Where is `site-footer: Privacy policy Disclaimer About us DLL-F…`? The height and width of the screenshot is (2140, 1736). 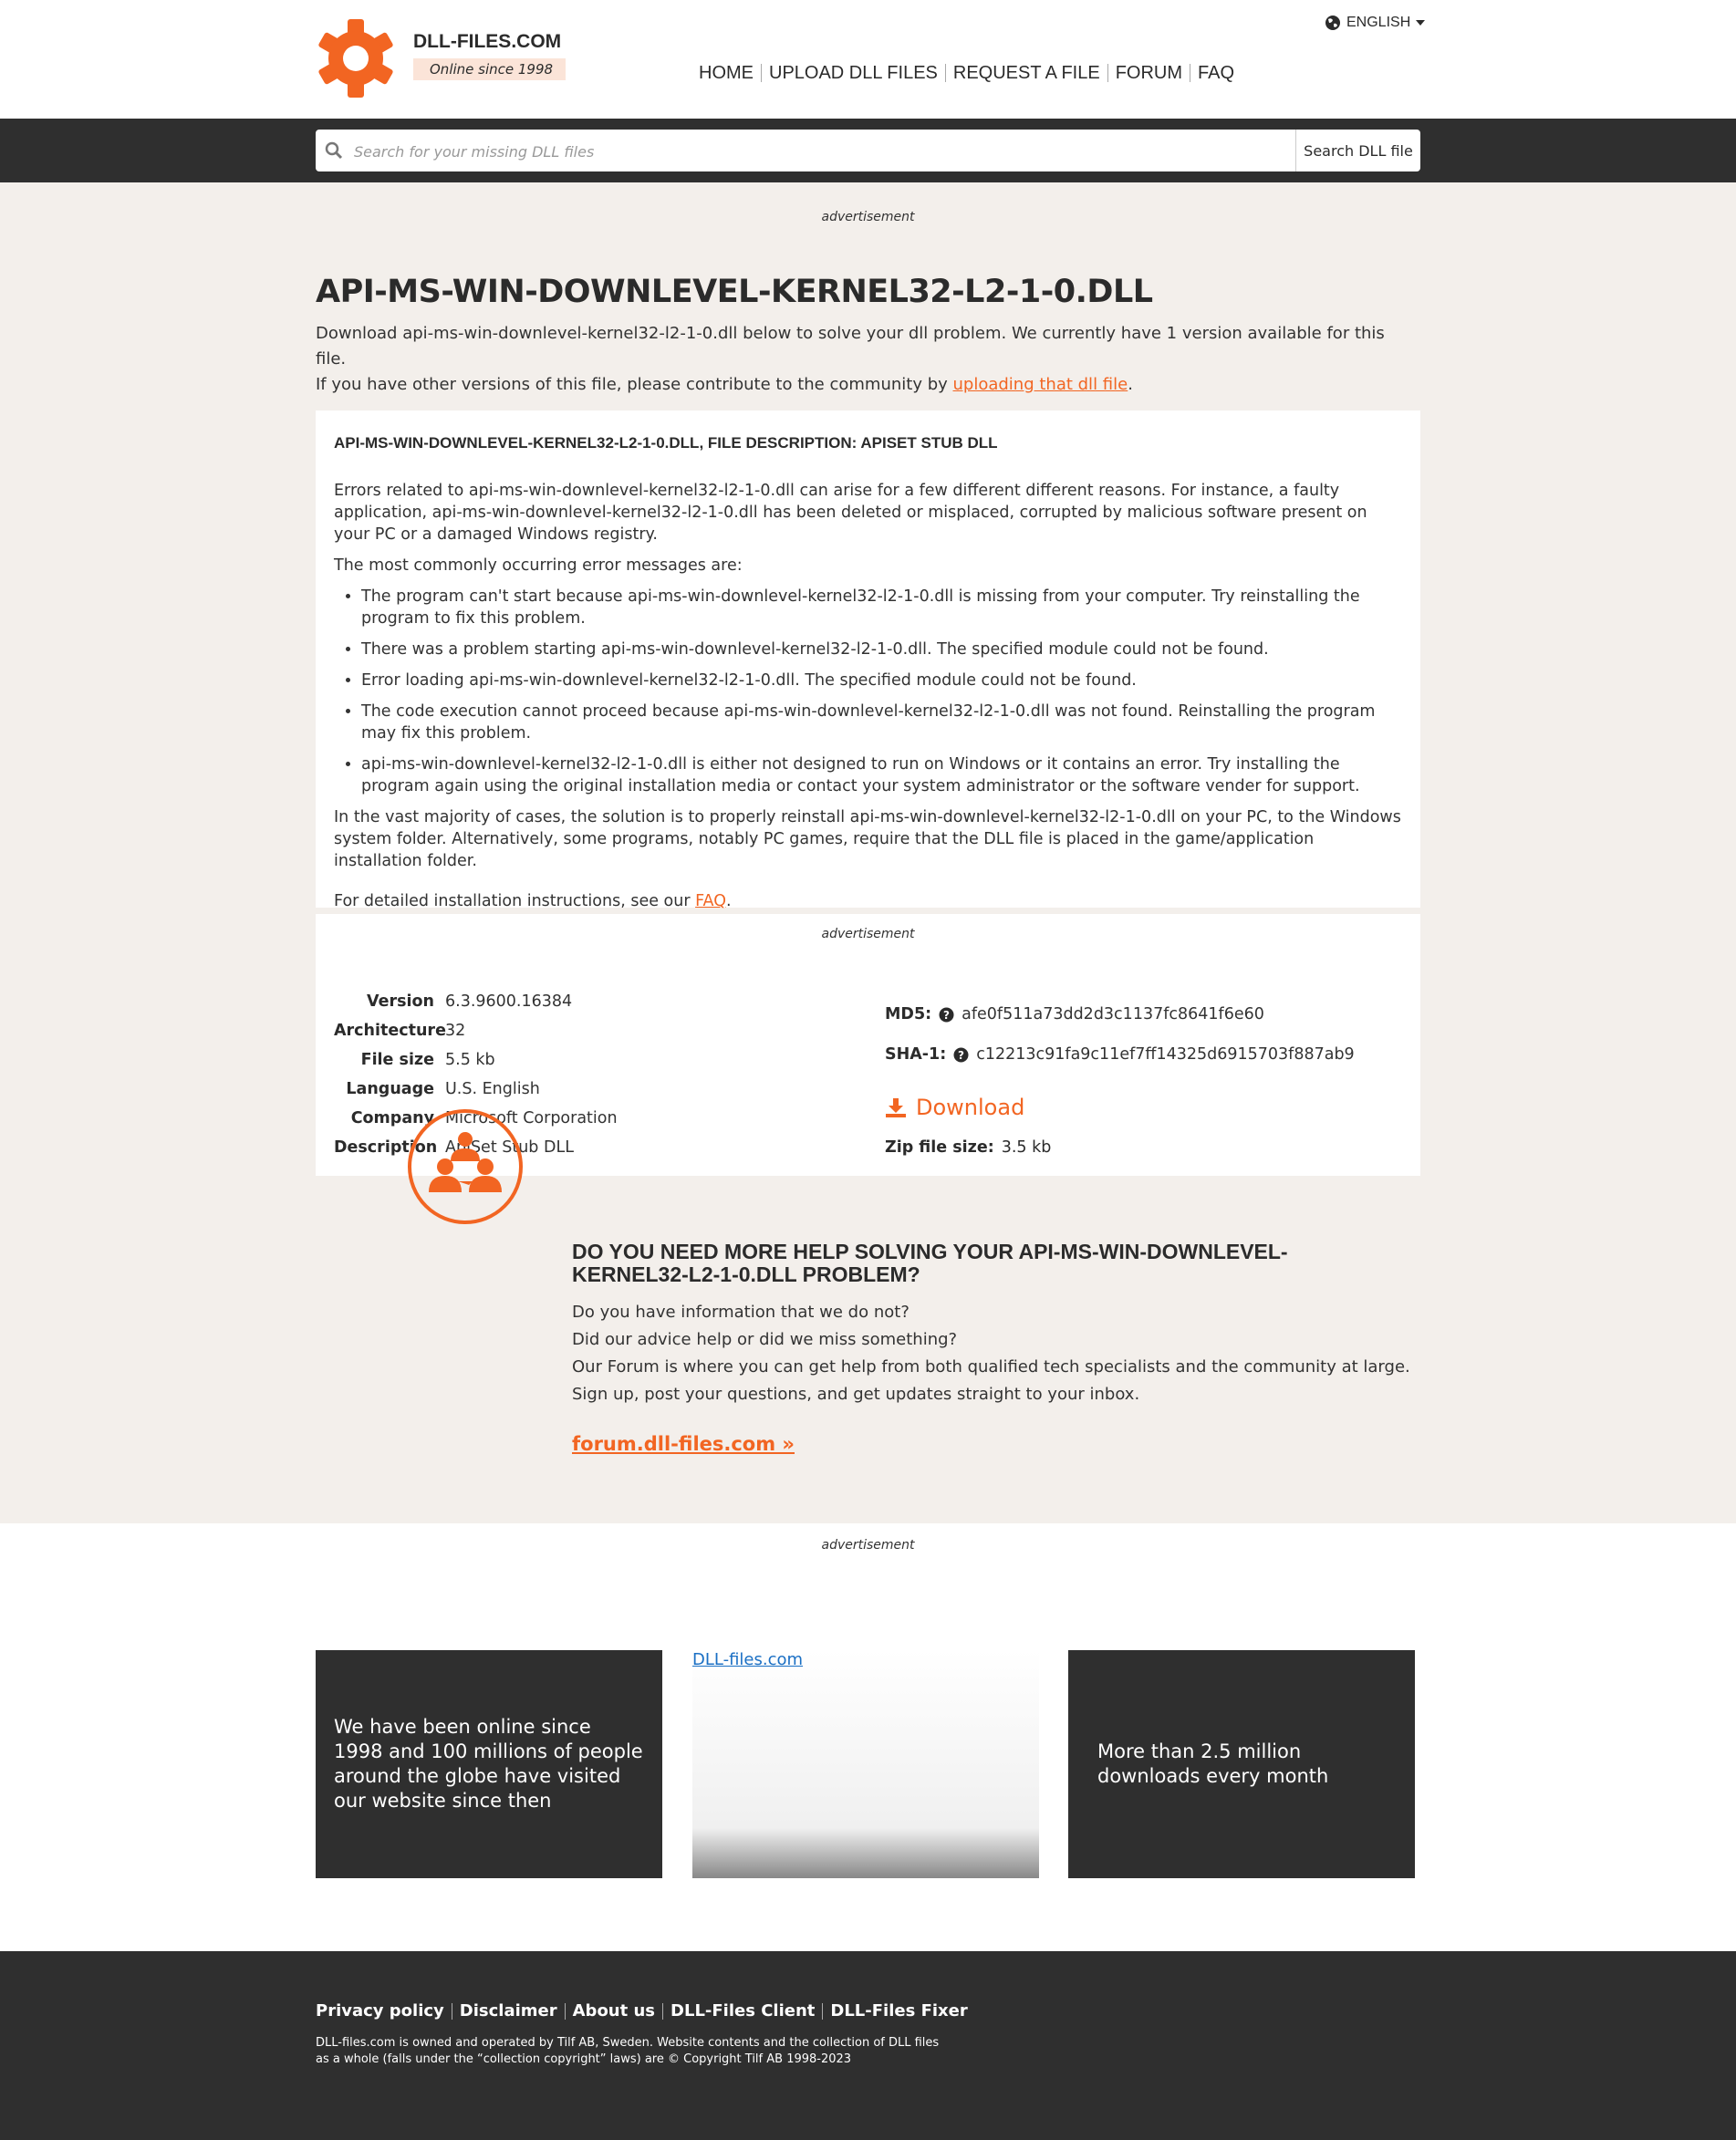 site-footer: Privacy policy Disclaimer About us DLL-F… is located at coordinates (868, 2045).